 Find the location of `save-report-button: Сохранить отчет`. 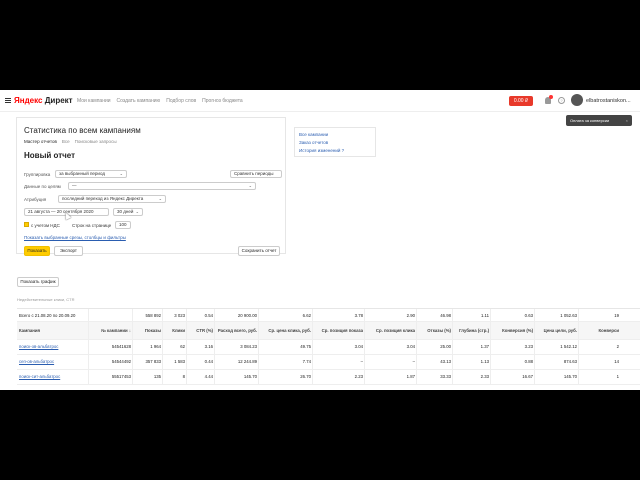

save-report-button: Сохранить отчет is located at coordinates (259, 251).